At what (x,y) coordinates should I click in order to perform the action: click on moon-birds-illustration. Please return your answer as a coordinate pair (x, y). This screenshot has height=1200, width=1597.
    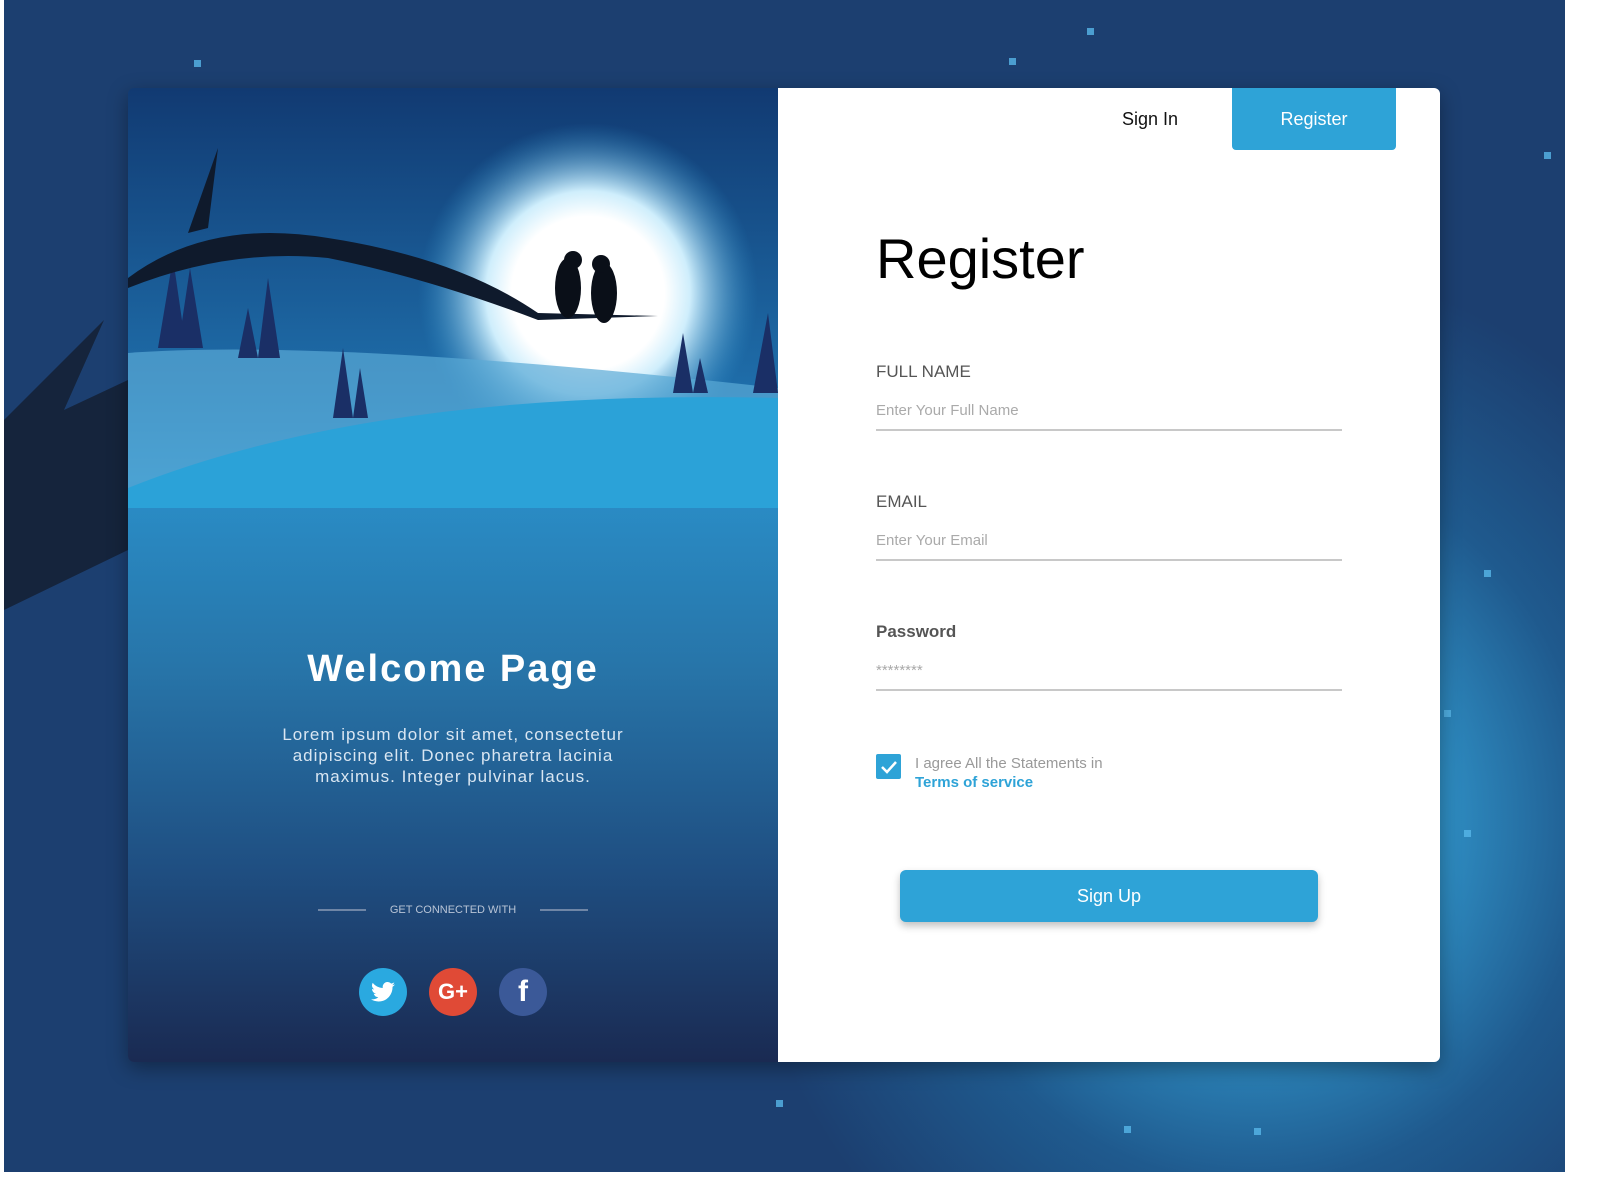
    Looking at the image, I should click on (453, 315).